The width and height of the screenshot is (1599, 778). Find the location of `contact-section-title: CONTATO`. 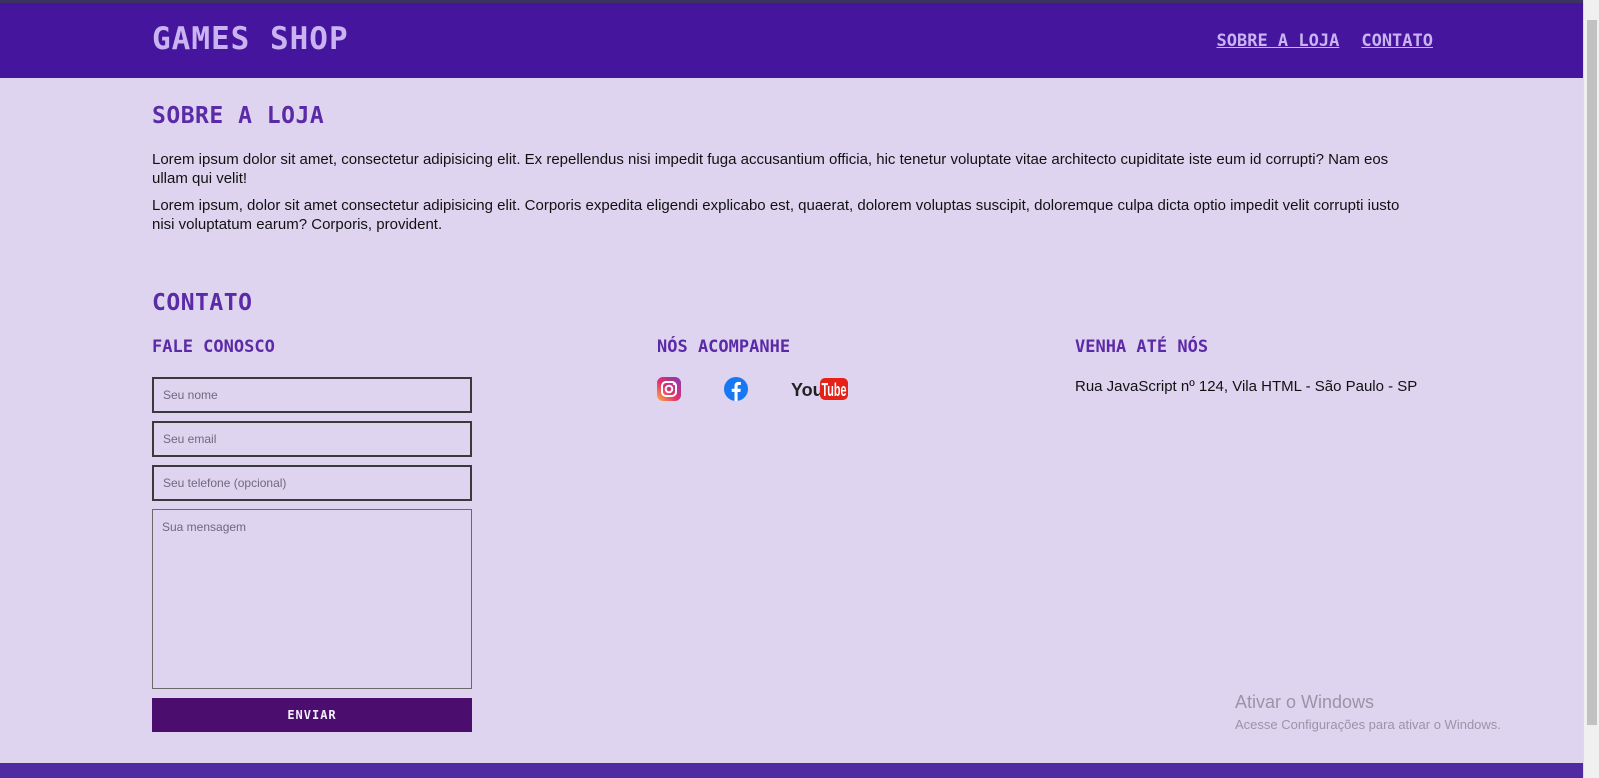

contact-section-title: CONTATO is located at coordinates (202, 303).